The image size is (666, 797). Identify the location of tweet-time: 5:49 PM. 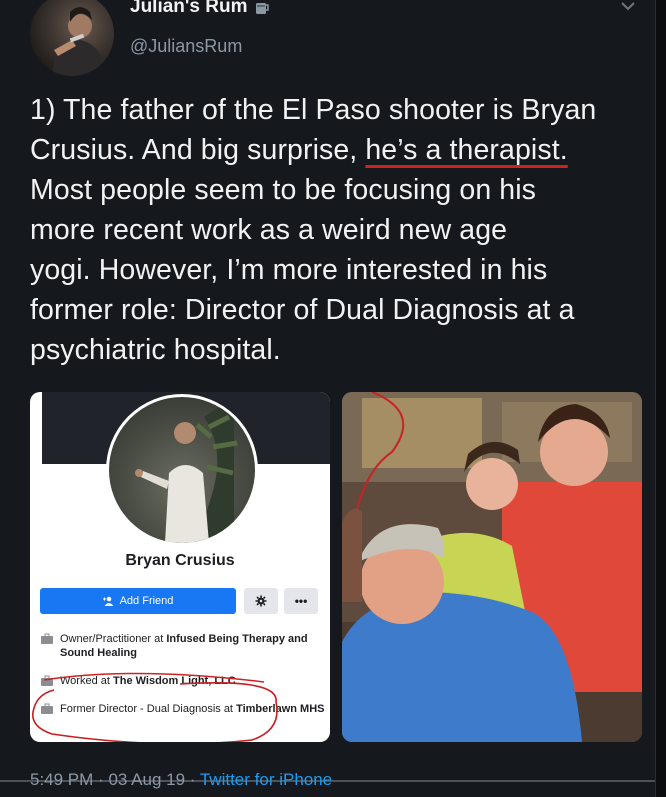
(61, 779).